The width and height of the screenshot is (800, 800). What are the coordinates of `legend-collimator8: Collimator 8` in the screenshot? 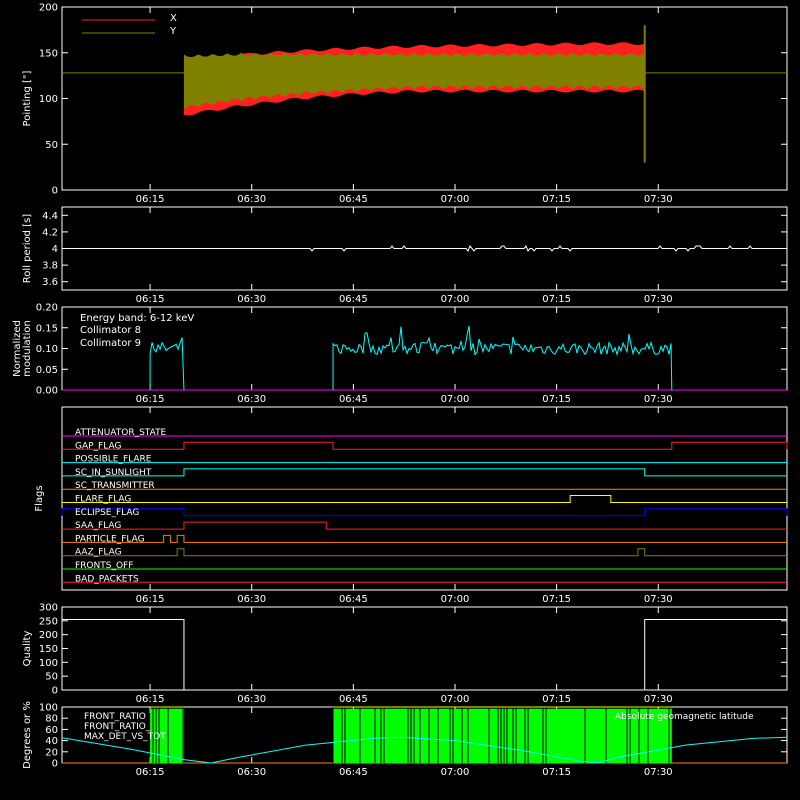 It's located at (110, 330).